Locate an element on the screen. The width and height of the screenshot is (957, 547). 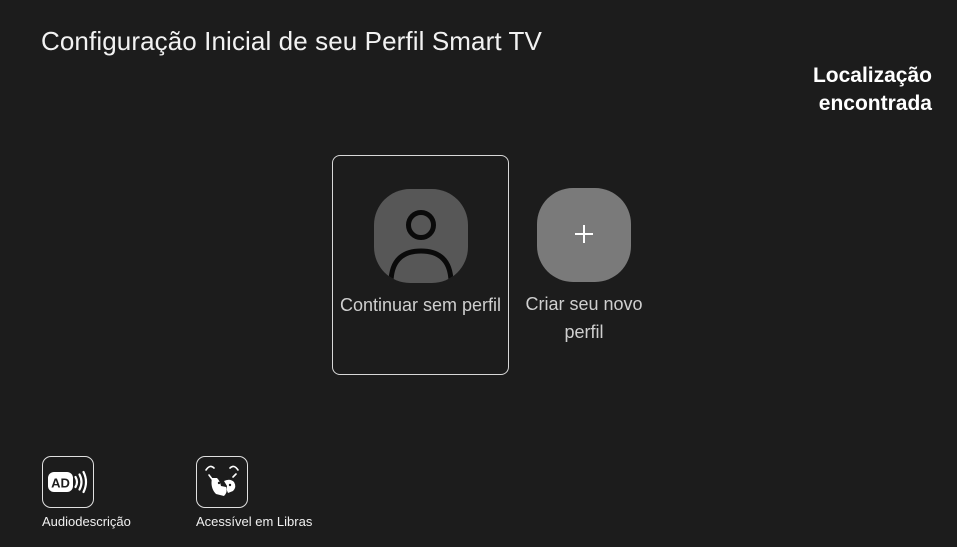
sign-language-label: Acessível em Libras is located at coordinates (254, 521).